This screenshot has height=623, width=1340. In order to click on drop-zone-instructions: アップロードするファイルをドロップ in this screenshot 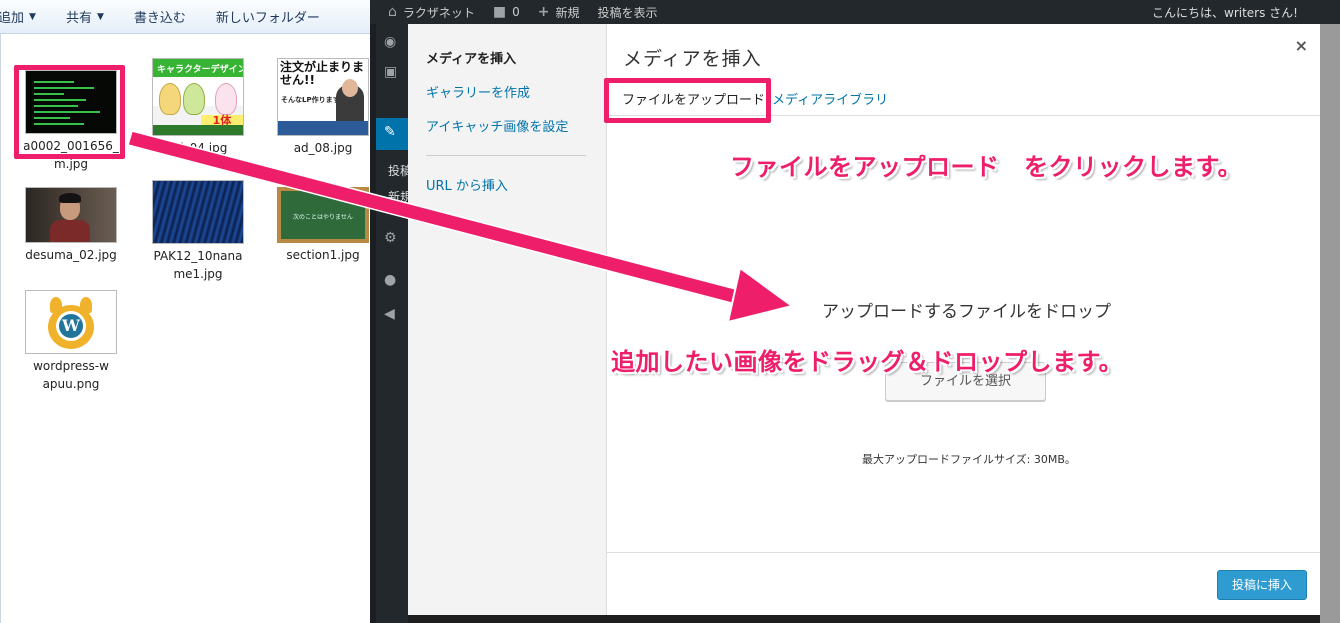, I will do `click(966, 312)`.